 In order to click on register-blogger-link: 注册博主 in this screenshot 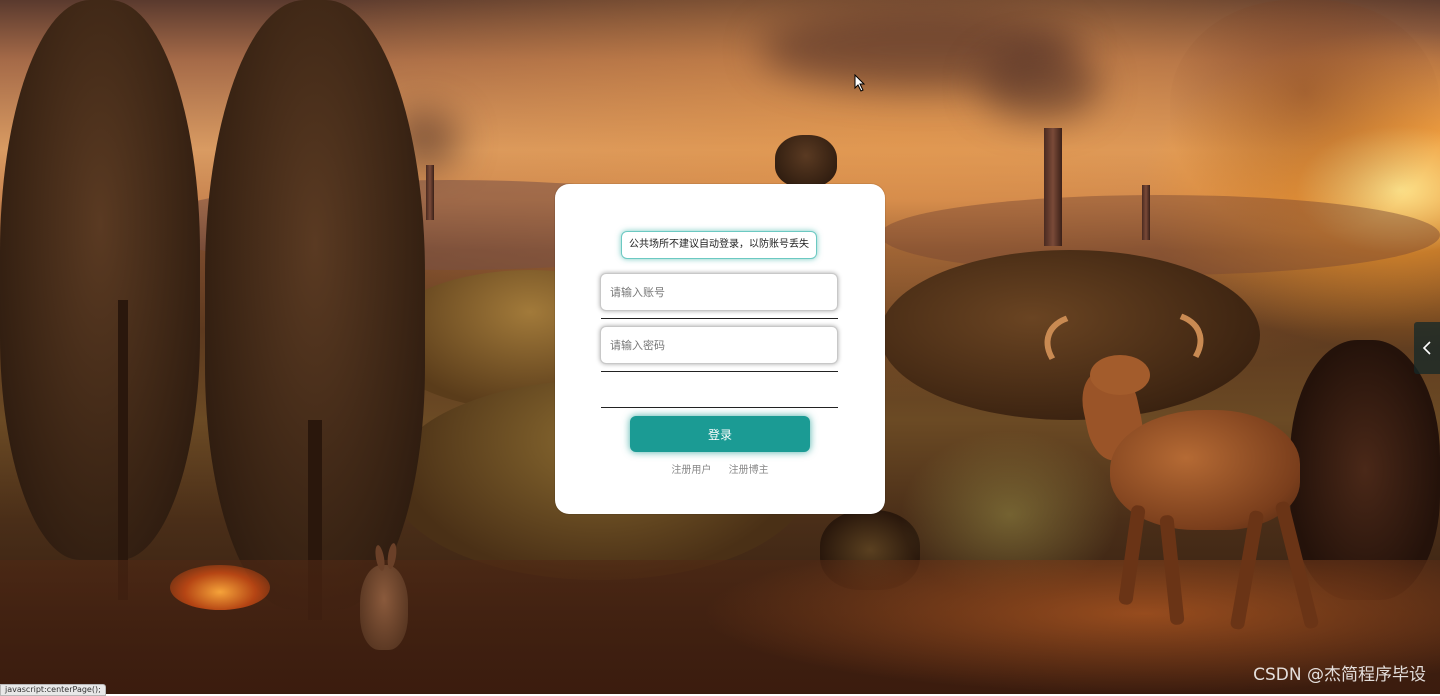, I will do `click(749, 470)`.